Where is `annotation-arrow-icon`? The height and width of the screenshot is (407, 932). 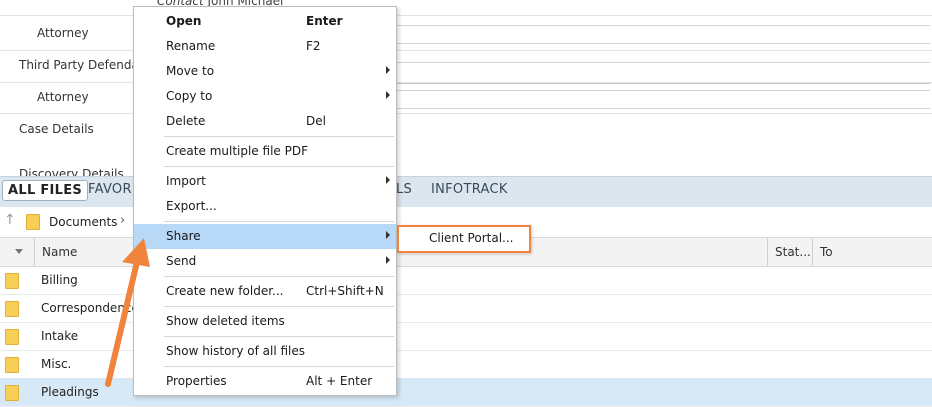
annotation-arrow-icon is located at coordinates (127, 312).